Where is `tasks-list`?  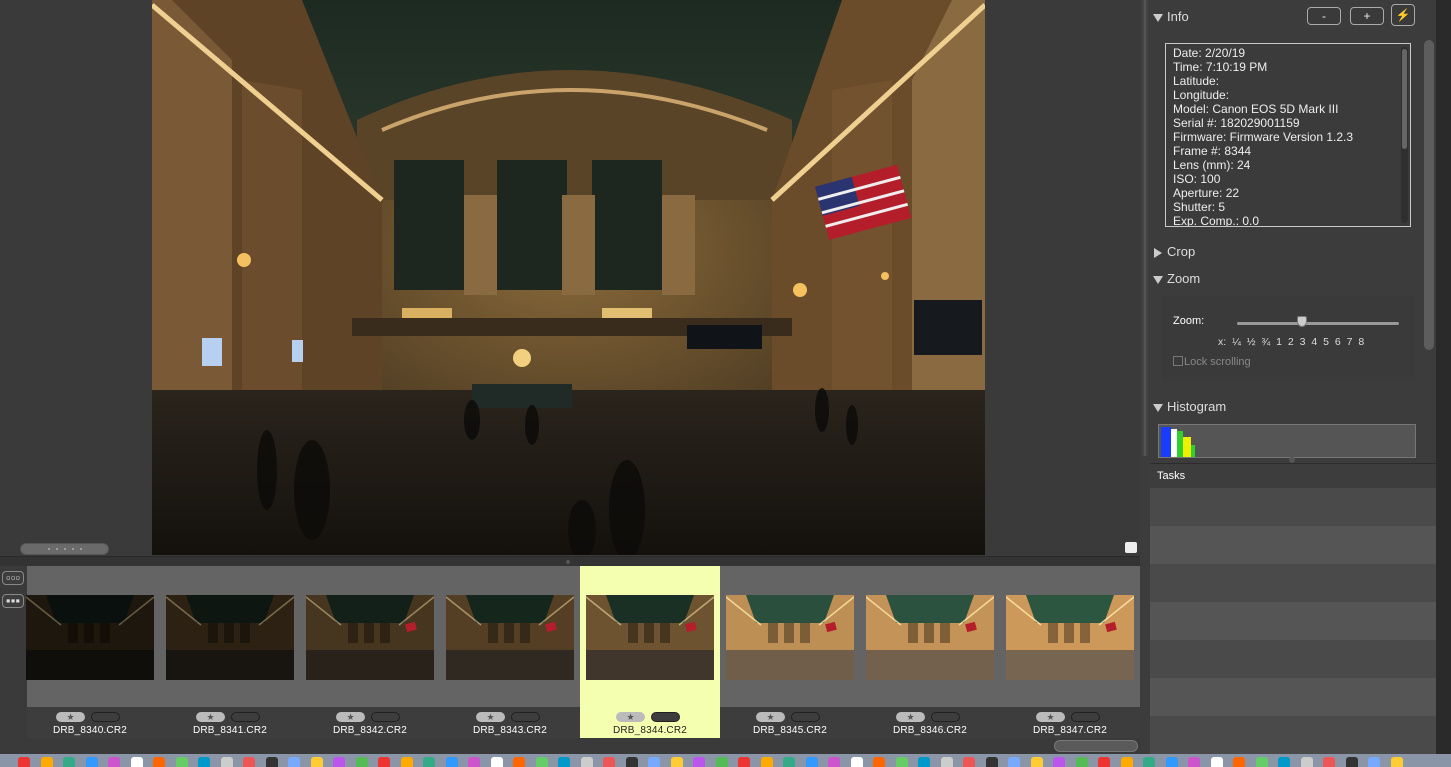
tasks-list is located at coordinates (1293, 621).